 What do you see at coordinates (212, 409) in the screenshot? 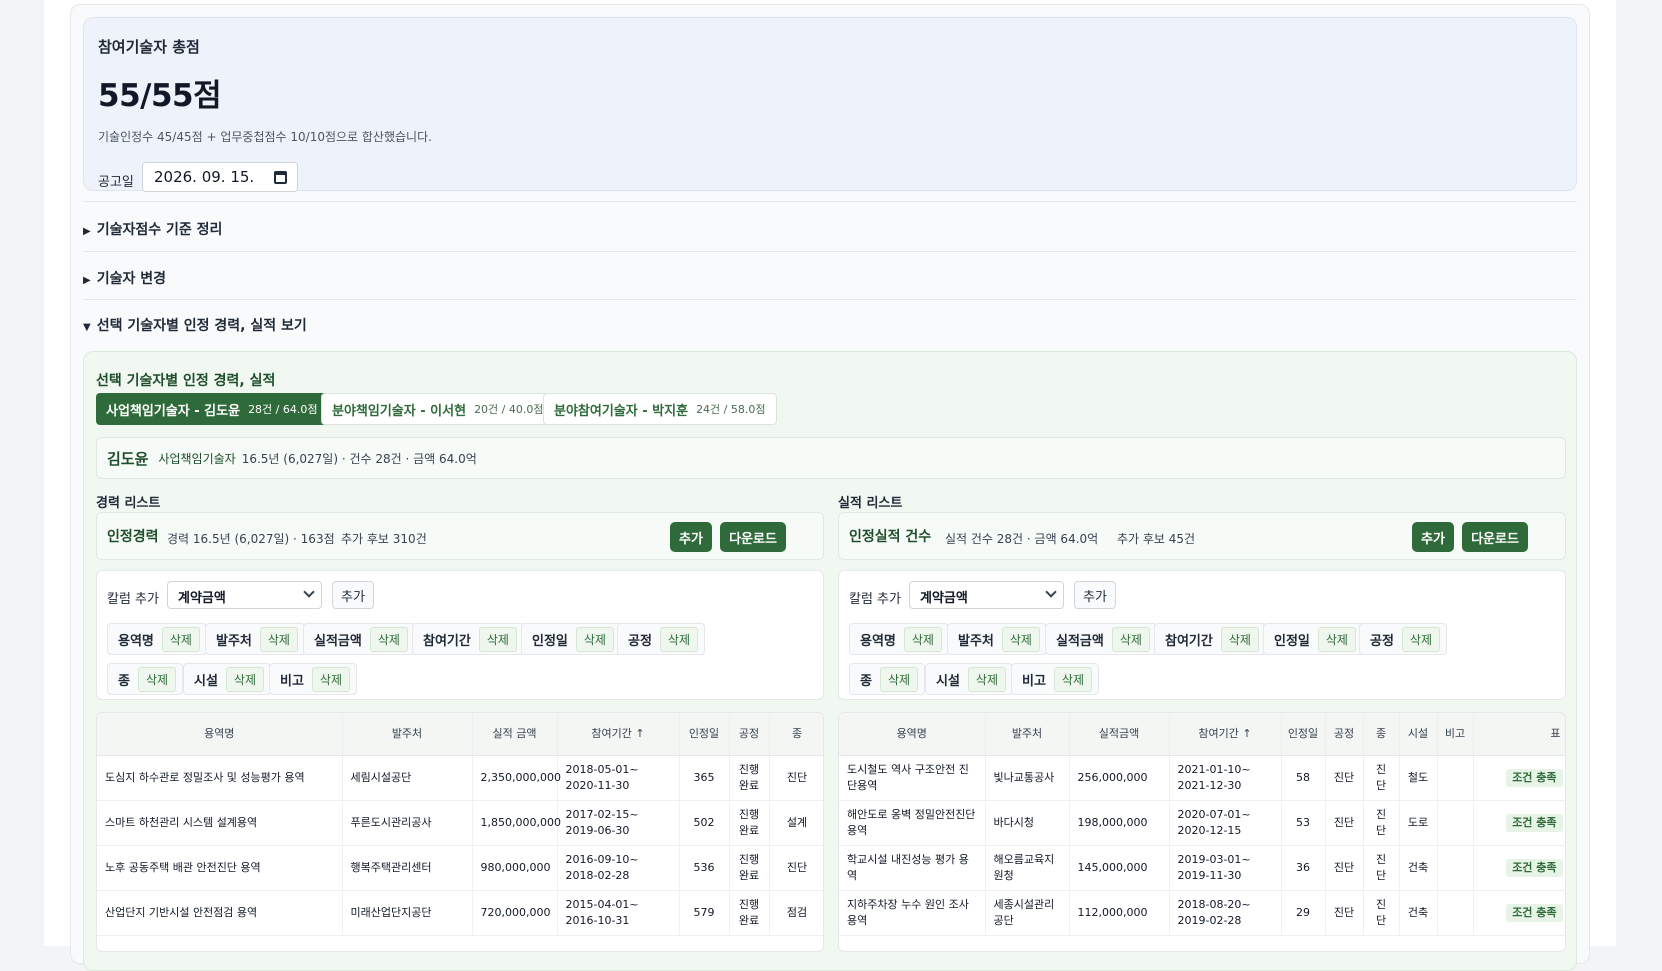
I see `tab-project-lead-engineer: 사업책임기술자 - 김도윤 28건 / 64.0점` at bounding box center [212, 409].